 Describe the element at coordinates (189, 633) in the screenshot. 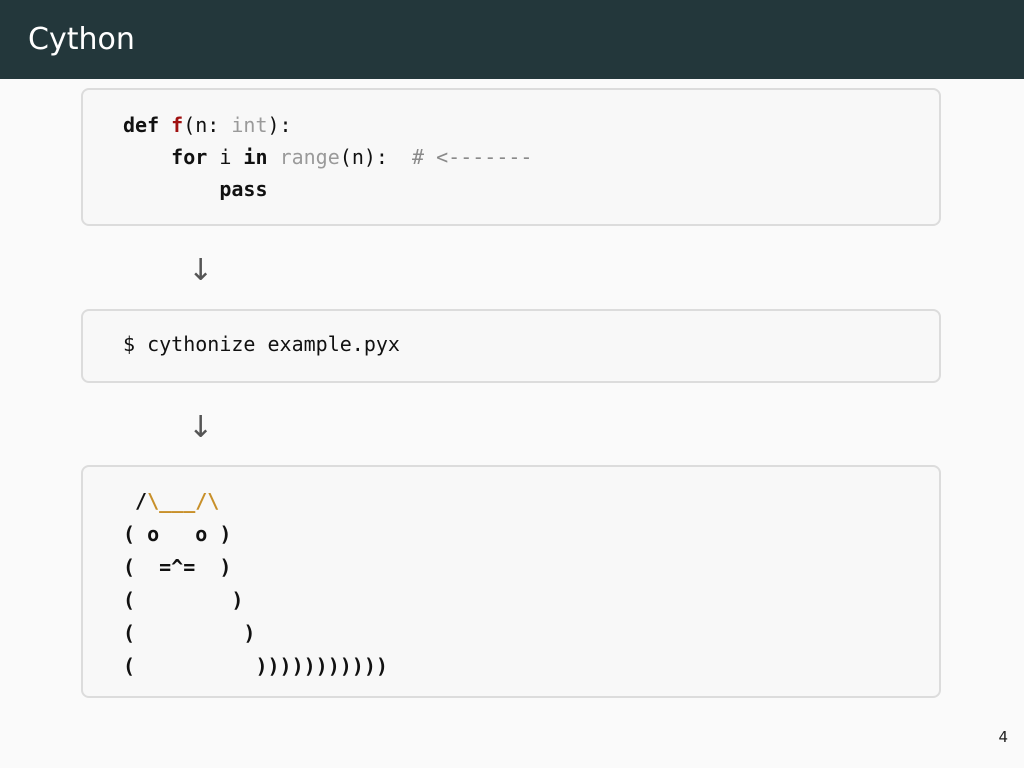

I see `ascii-line-5: ( )` at that location.